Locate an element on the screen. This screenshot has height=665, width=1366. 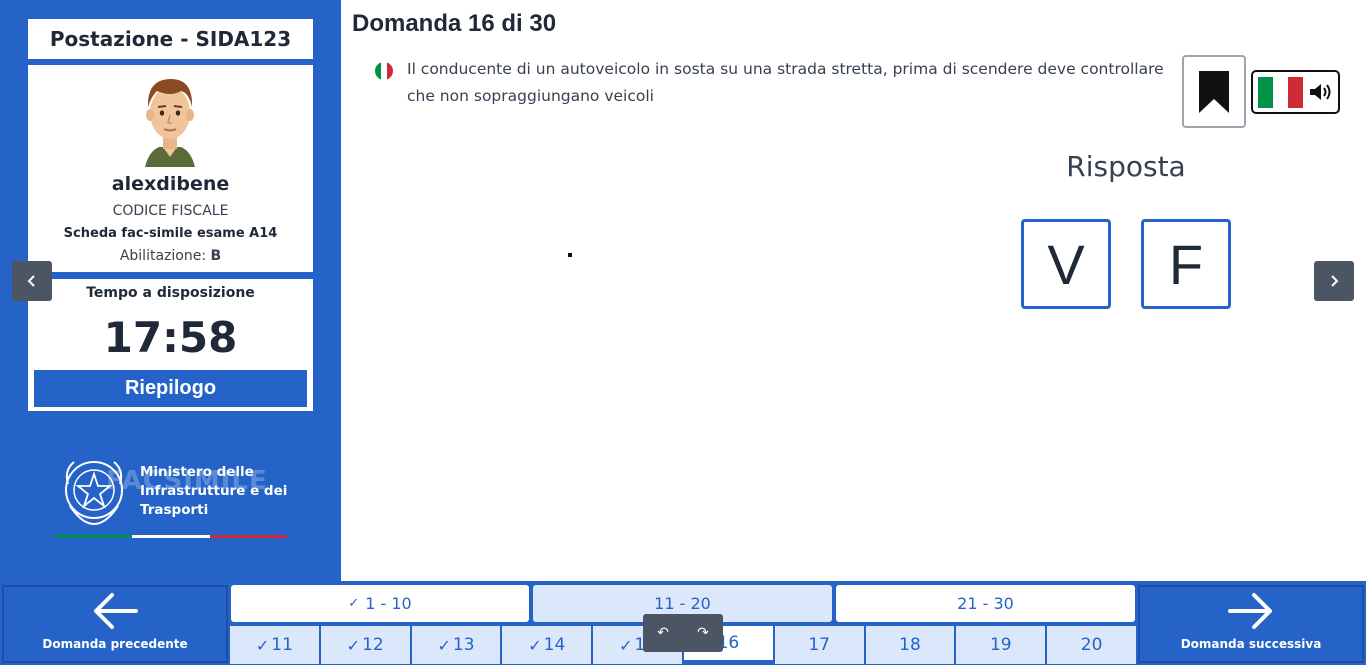
double-check-icon: ✓ is located at coordinates (354, 603).